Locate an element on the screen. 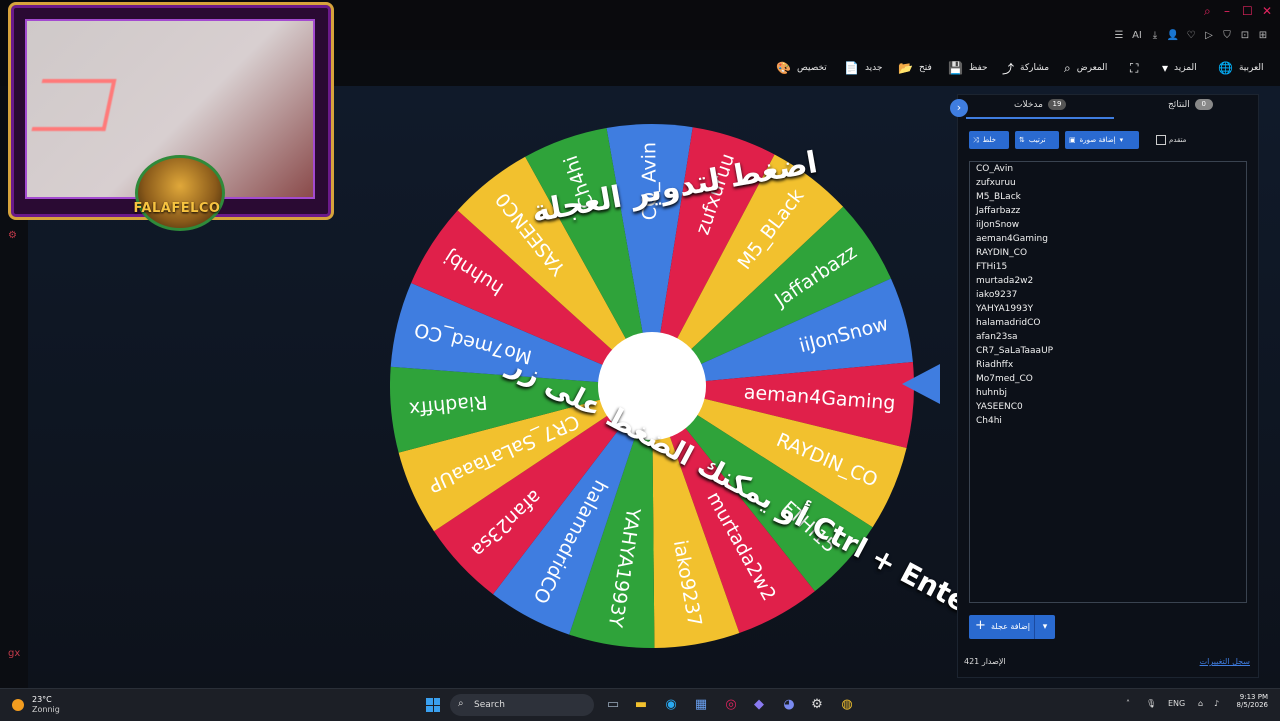 The width and height of the screenshot is (1280, 721). task-view-icon: ▭ is located at coordinates (613, 705).